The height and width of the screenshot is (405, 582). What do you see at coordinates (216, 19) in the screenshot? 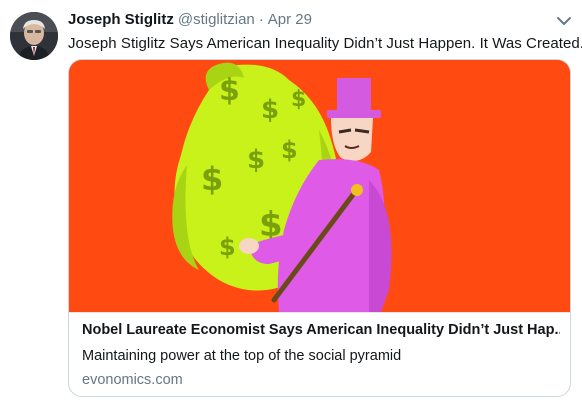
I see `author-handle: @stiglitzian` at bounding box center [216, 19].